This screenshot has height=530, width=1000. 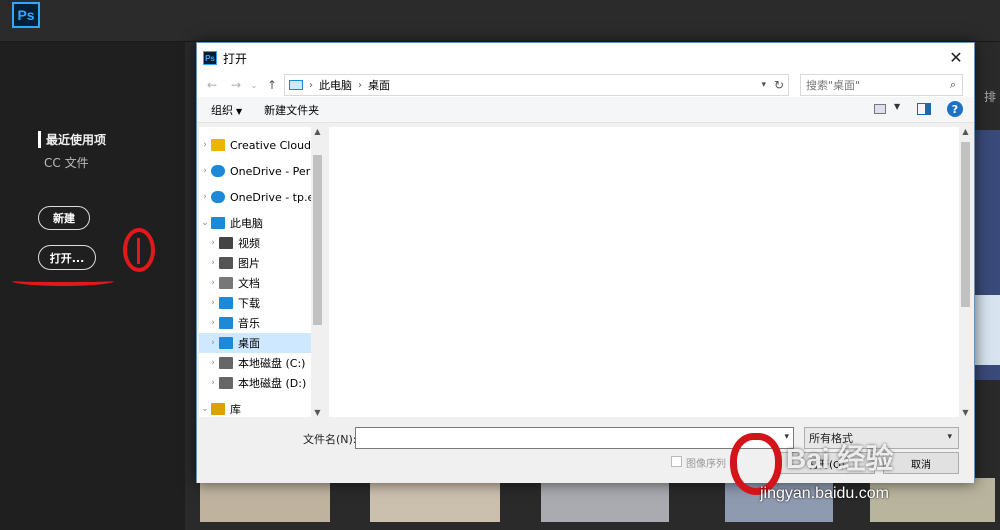 What do you see at coordinates (840, 458) in the screenshot?
I see `watermark-brand: Bai 经验` at bounding box center [840, 458].